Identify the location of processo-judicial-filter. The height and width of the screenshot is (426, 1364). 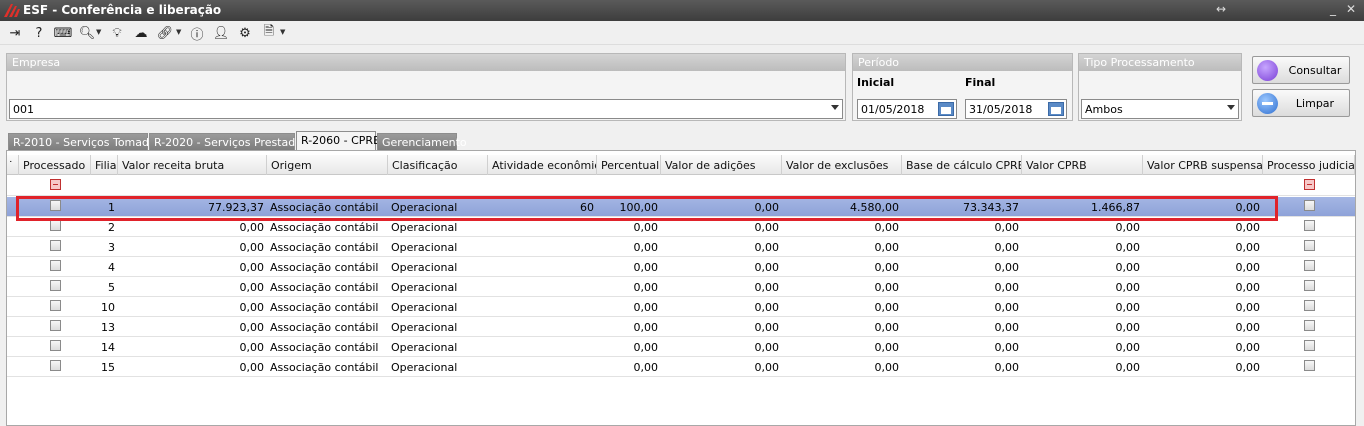
(1309, 186).